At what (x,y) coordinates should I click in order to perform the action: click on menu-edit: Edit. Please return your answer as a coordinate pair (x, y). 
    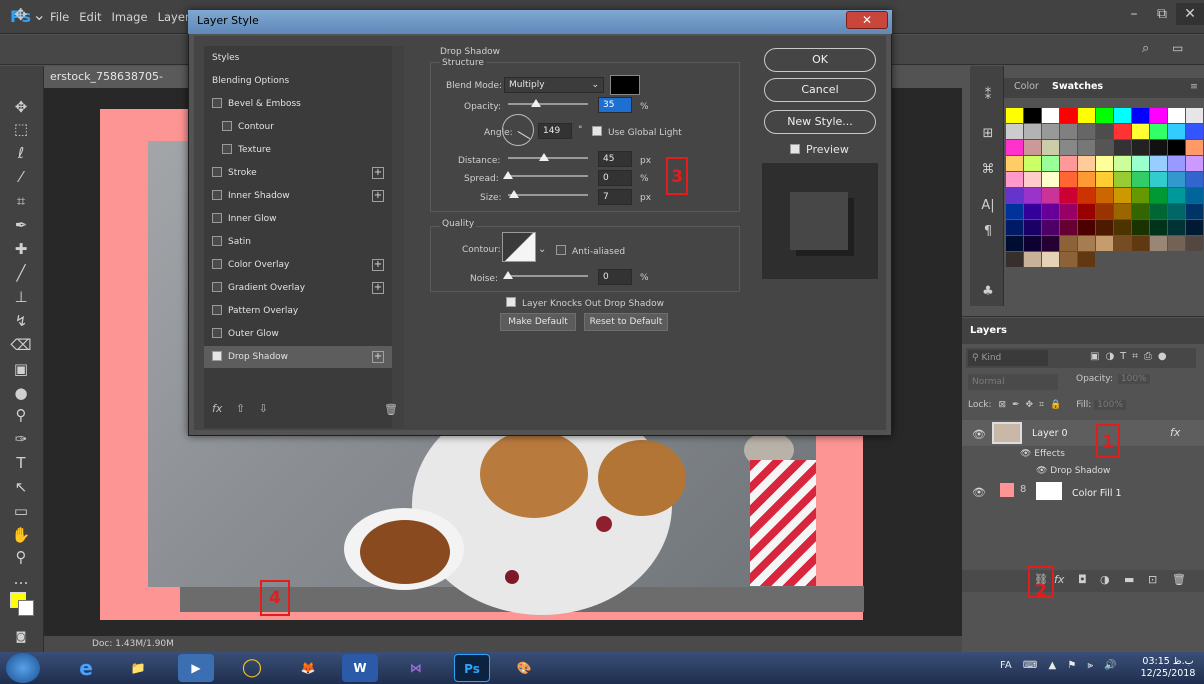
    Looking at the image, I should click on (90, 17).